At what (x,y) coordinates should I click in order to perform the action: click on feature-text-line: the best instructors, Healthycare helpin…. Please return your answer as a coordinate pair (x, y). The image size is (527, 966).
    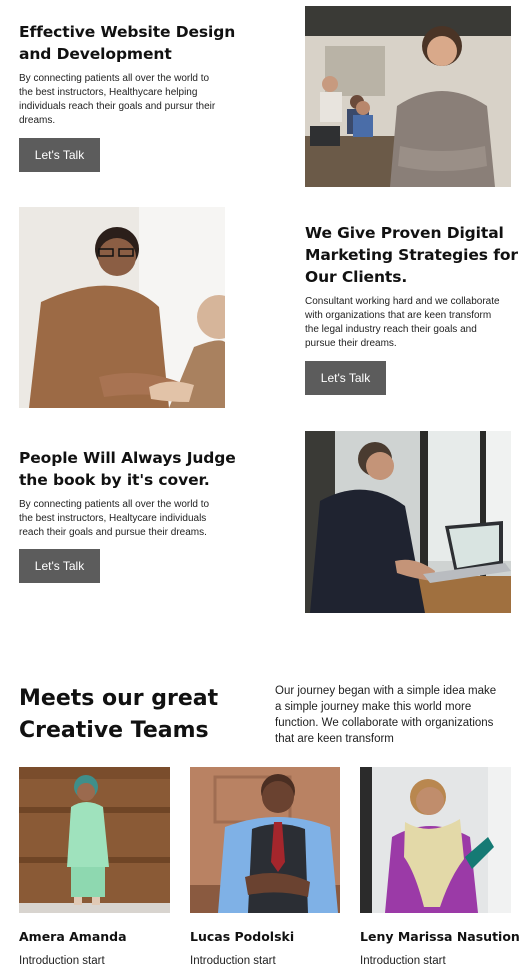
    Looking at the image, I should click on (108, 92).